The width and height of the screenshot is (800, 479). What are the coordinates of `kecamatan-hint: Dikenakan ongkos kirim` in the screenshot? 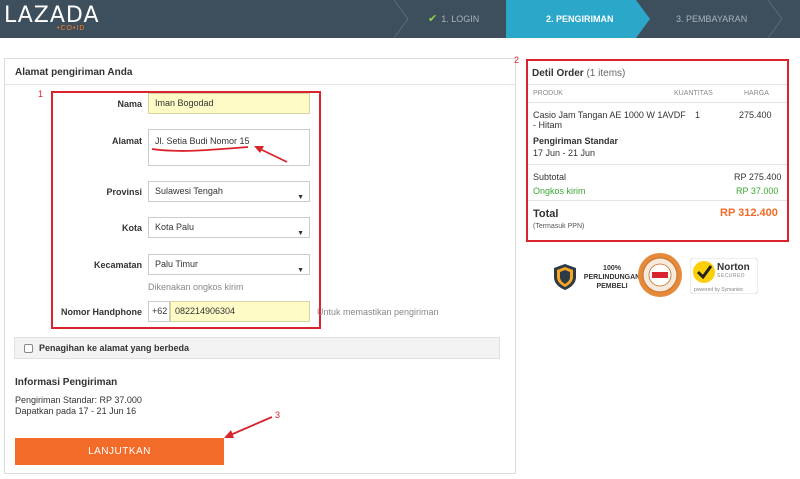 It's located at (196, 287).